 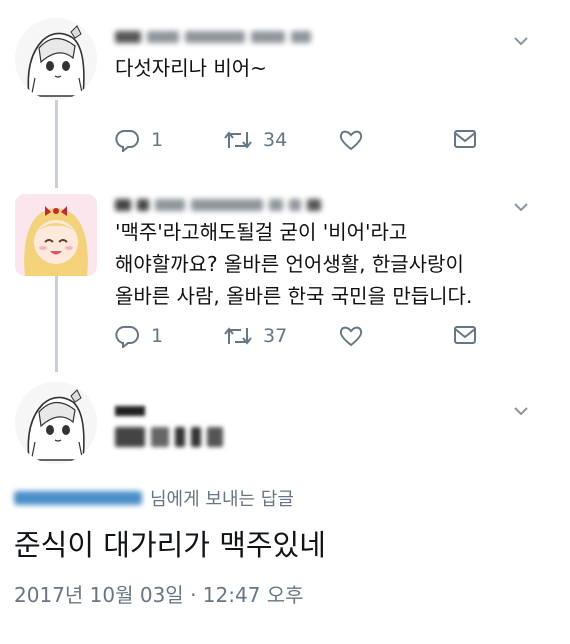 What do you see at coordinates (191, 68) in the screenshot?
I see `tweet-text: 다섯자리나 비어~` at bounding box center [191, 68].